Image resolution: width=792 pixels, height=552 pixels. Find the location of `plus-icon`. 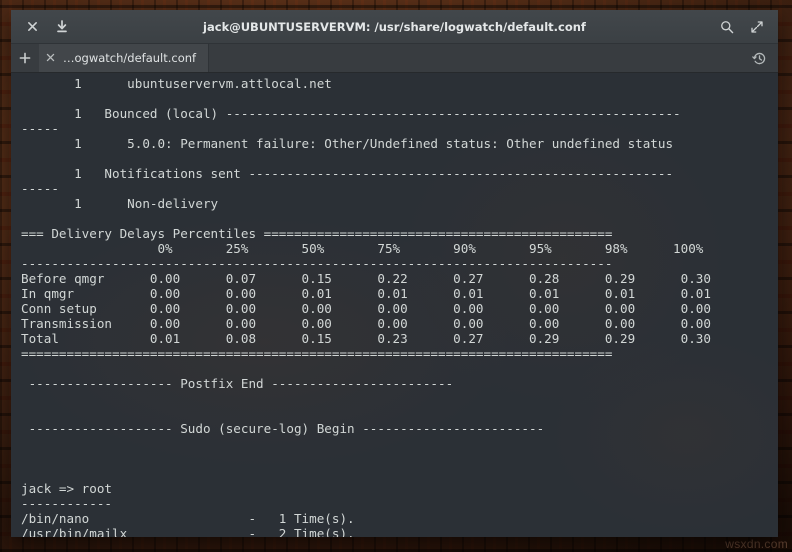

plus-icon is located at coordinates (25, 58).